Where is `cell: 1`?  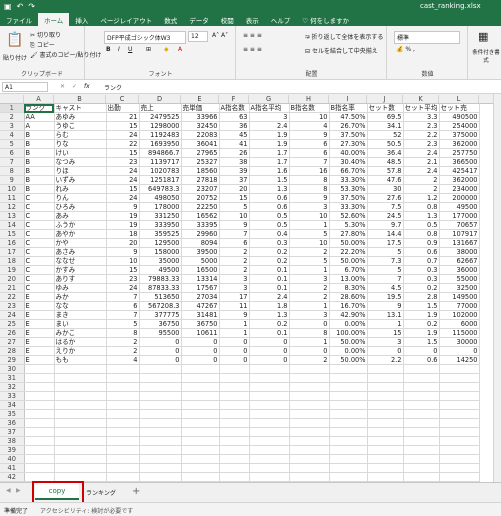 cell: 1 is located at coordinates (309, 270).